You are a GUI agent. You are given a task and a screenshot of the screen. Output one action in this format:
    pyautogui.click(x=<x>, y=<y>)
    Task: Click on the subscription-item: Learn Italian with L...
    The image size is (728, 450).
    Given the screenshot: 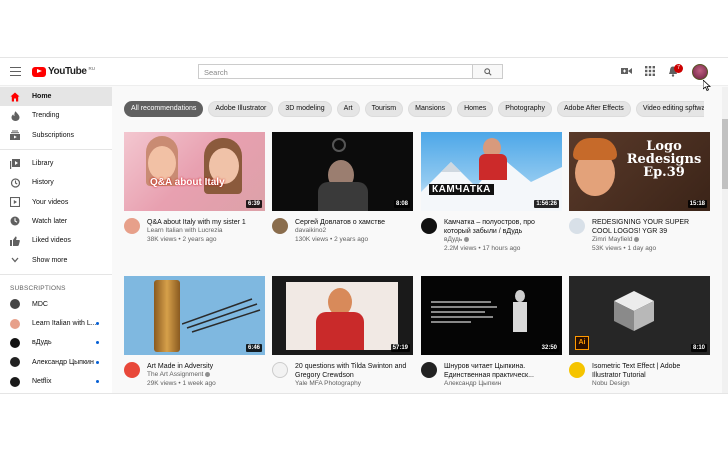 What is the action you would take?
    pyautogui.click(x=56, y=323)
    